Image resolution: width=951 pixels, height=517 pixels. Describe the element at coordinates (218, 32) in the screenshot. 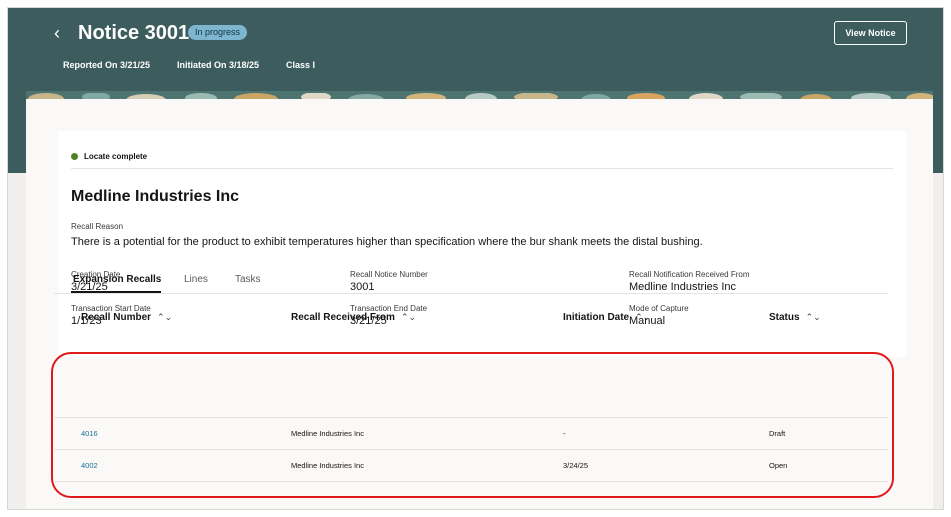

I see `status-badge: In progress` at that location.